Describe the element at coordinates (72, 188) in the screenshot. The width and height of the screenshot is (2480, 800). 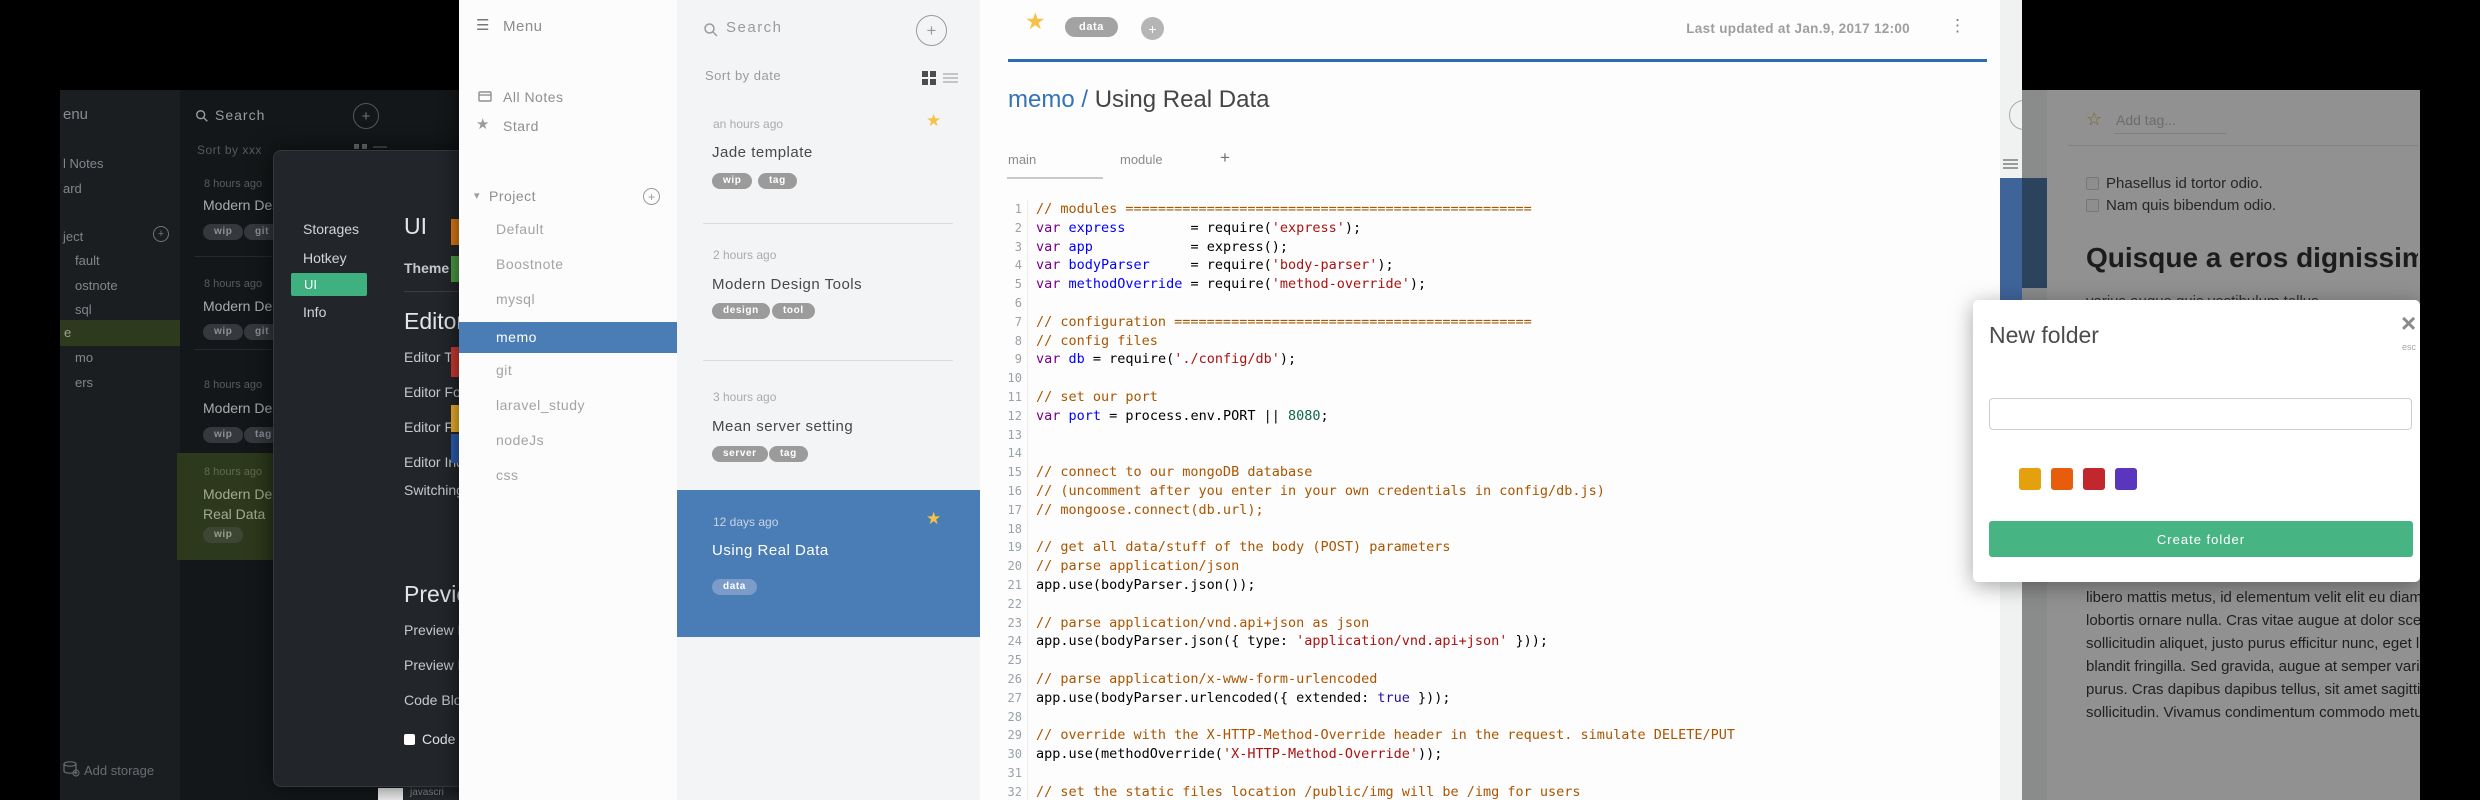
I see `dark-starred: ard` at that location.